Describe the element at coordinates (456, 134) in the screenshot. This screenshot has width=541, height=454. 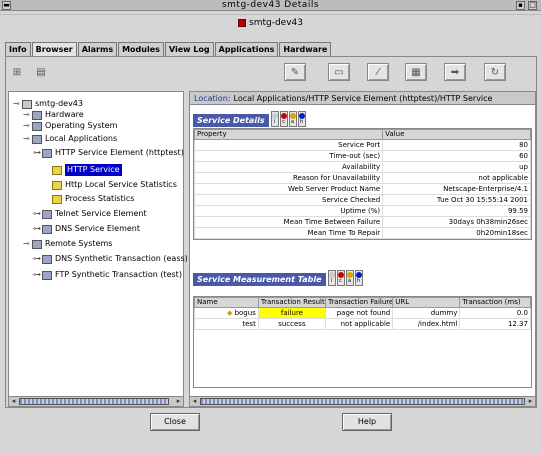
I see `col-header-value: Value` at that location.